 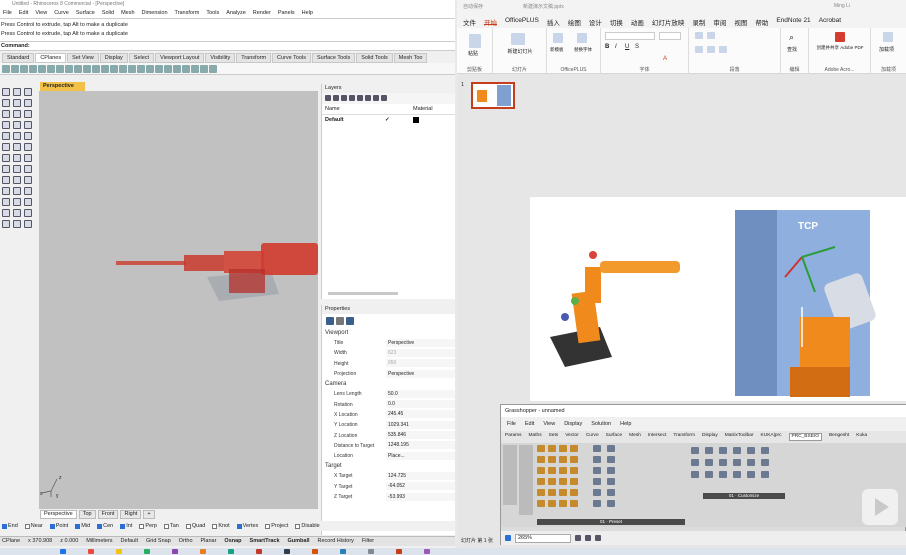 I want to click on font-name-dropdown, so click(x=630, y=36).